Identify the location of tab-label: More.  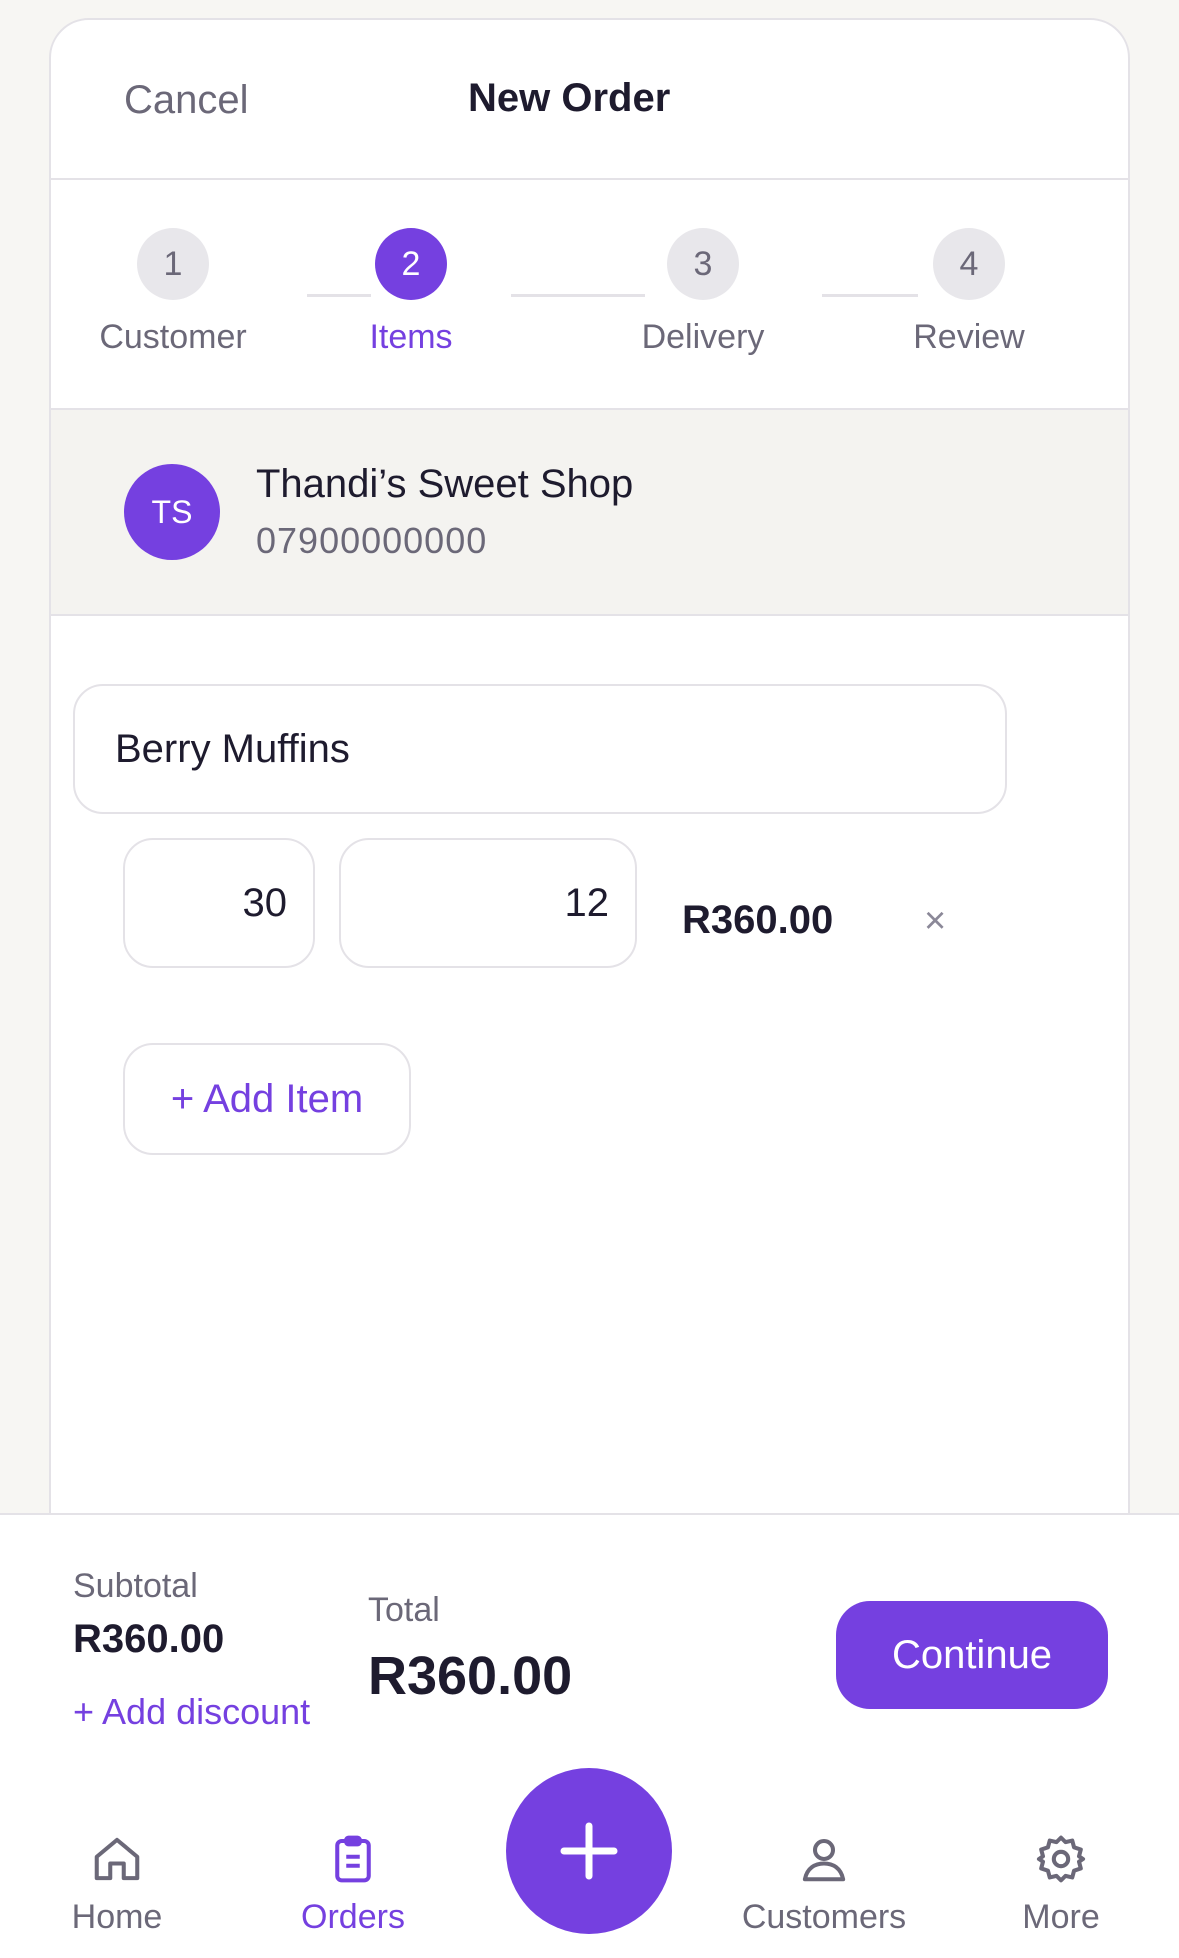
(1061, 1917).